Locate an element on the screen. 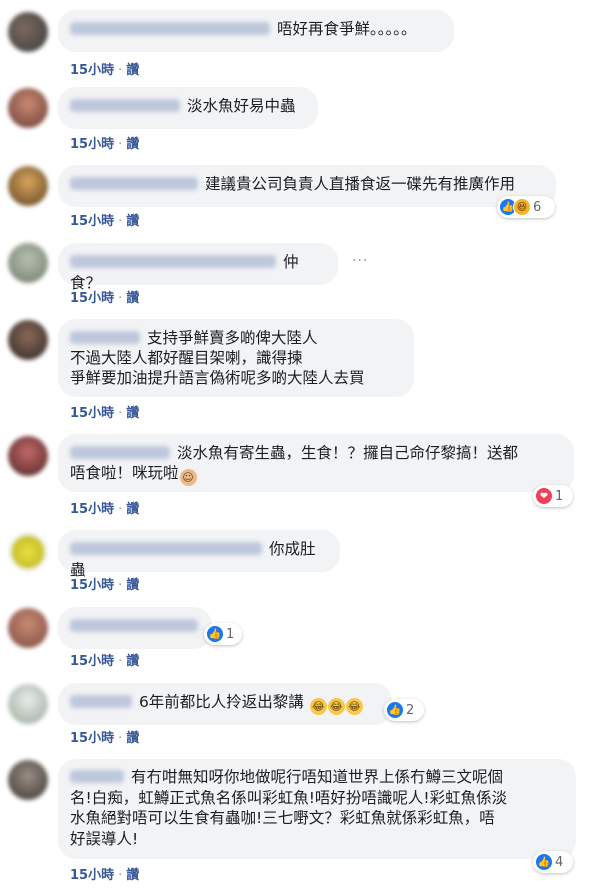 Image resolution: width=606 pixels, height=896 pixels. comment-text: 唔好再食爭鮮。。。。。 is located at coordinates (346, 29).